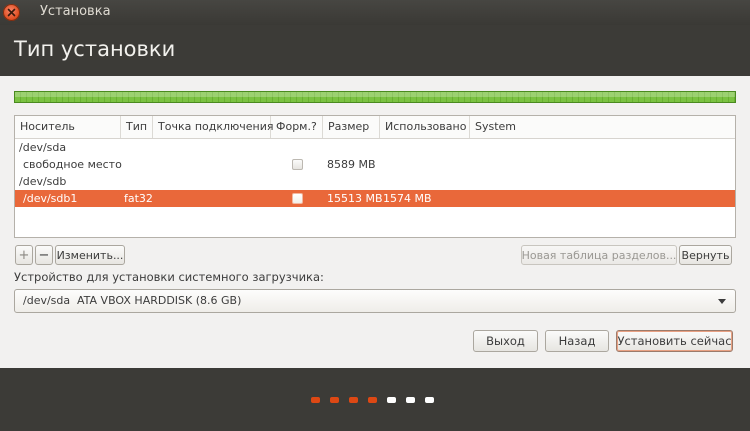 This screenshot has height=431, width=750. What do you see at coordinates (47, 300) in the screenshot?
I see `bootloader-device: /dev/sda` at bounding box center [47, 300].